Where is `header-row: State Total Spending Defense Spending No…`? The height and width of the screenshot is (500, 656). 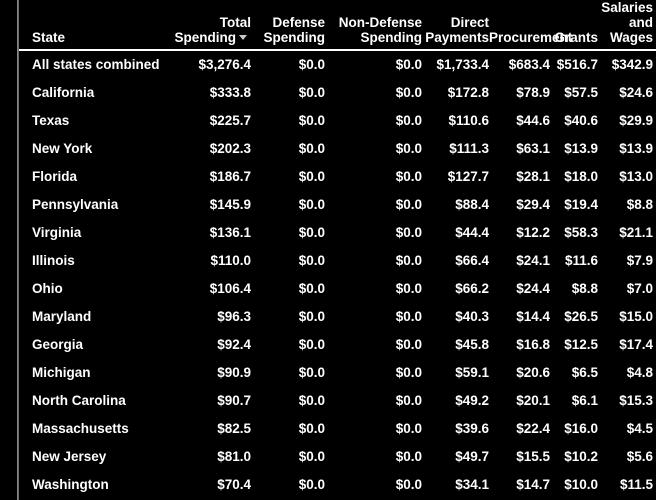 header-row: State Total Spending Defense Spending No… is located at coordinates (337, 25).